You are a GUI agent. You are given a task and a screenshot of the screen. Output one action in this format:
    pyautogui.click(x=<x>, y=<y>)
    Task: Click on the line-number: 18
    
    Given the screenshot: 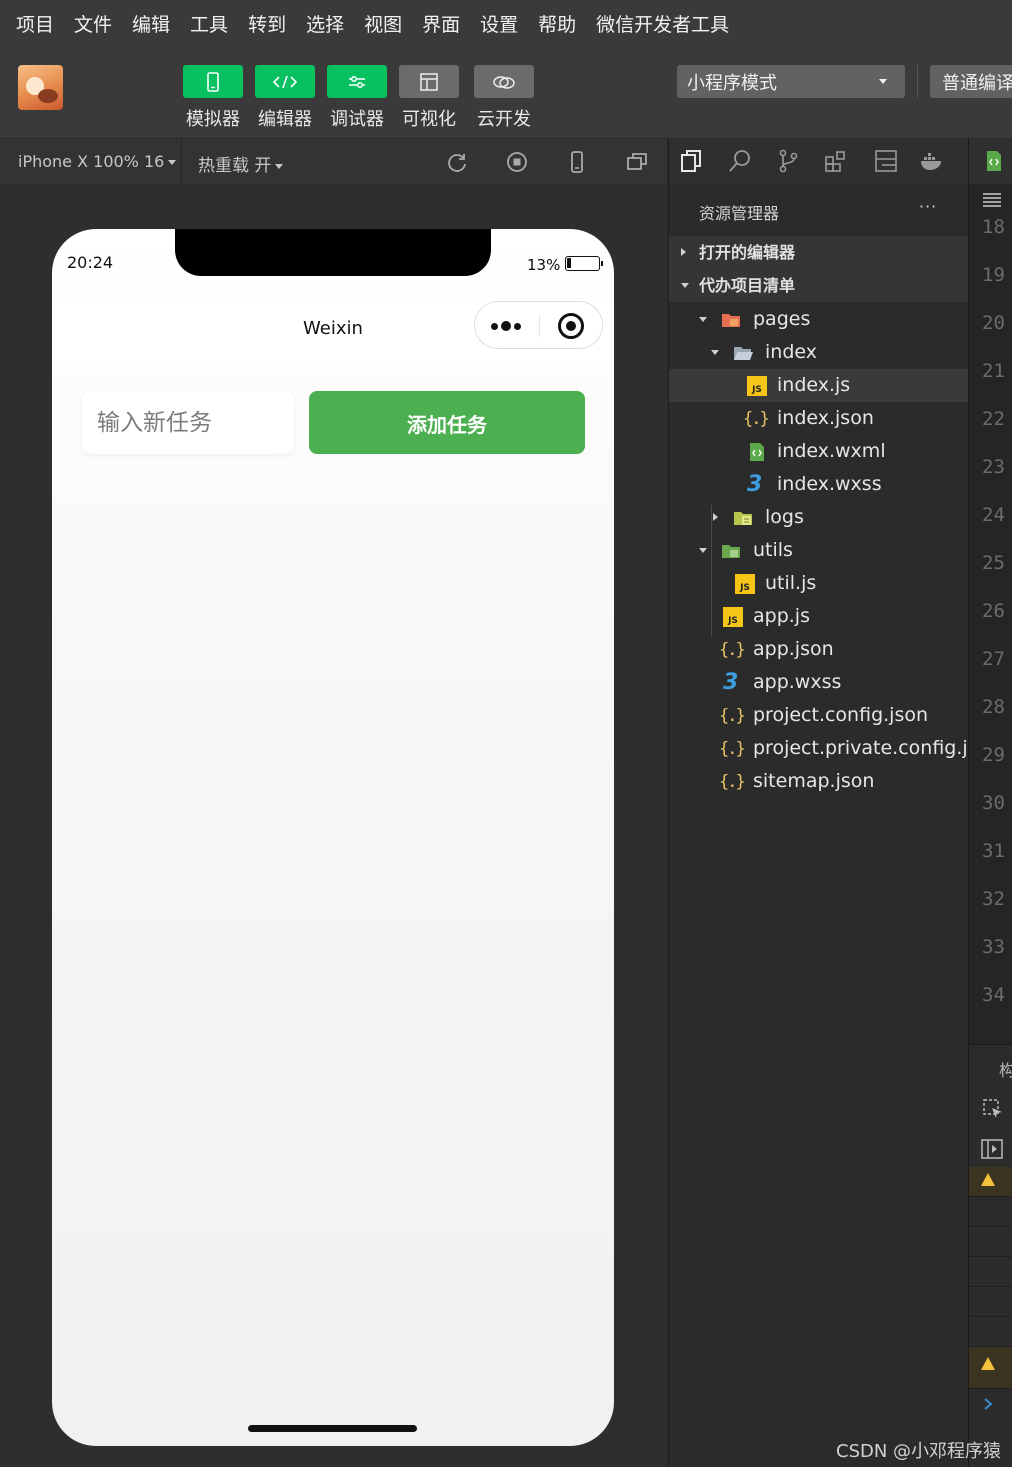 What is the action you would take?
    pyautogui.click(x=993, y=227)
    